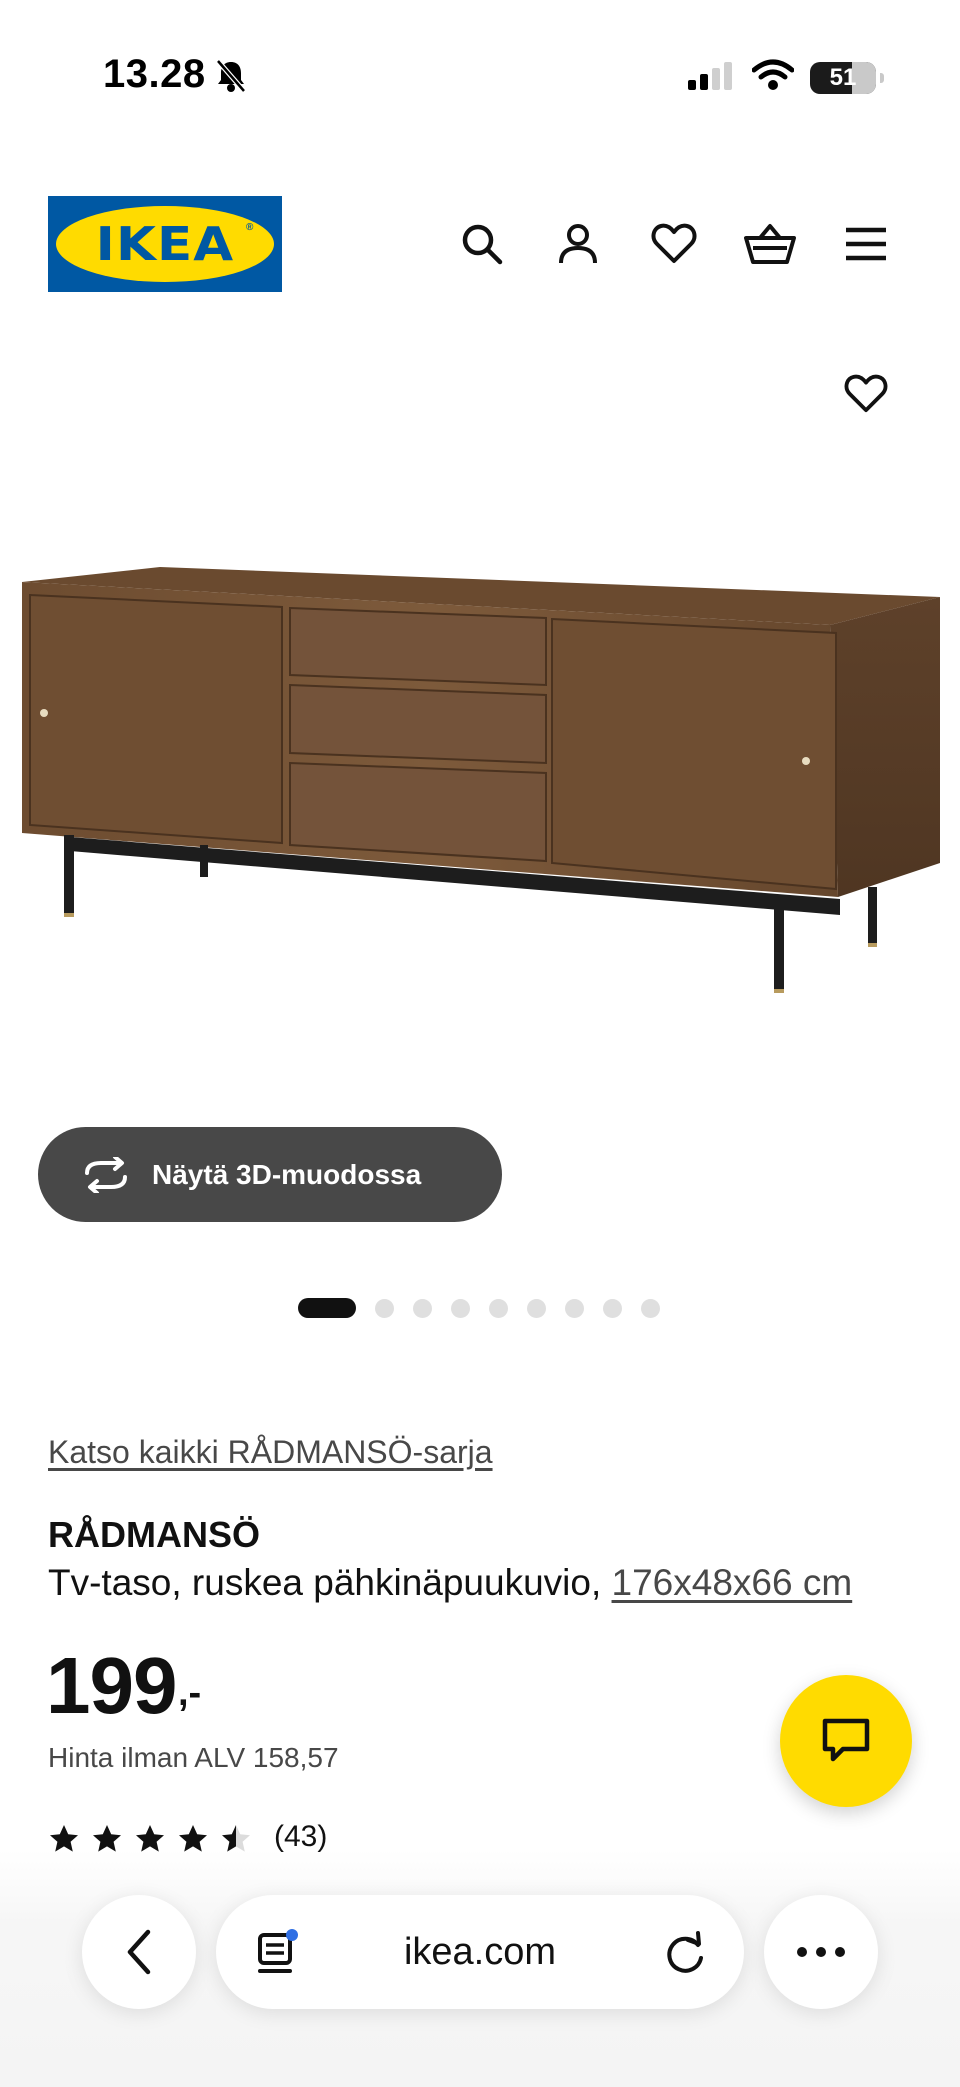  Describe the element at coordinates (190, 1693) in the screenshot. I see `price-suffix: ,-` at that location.